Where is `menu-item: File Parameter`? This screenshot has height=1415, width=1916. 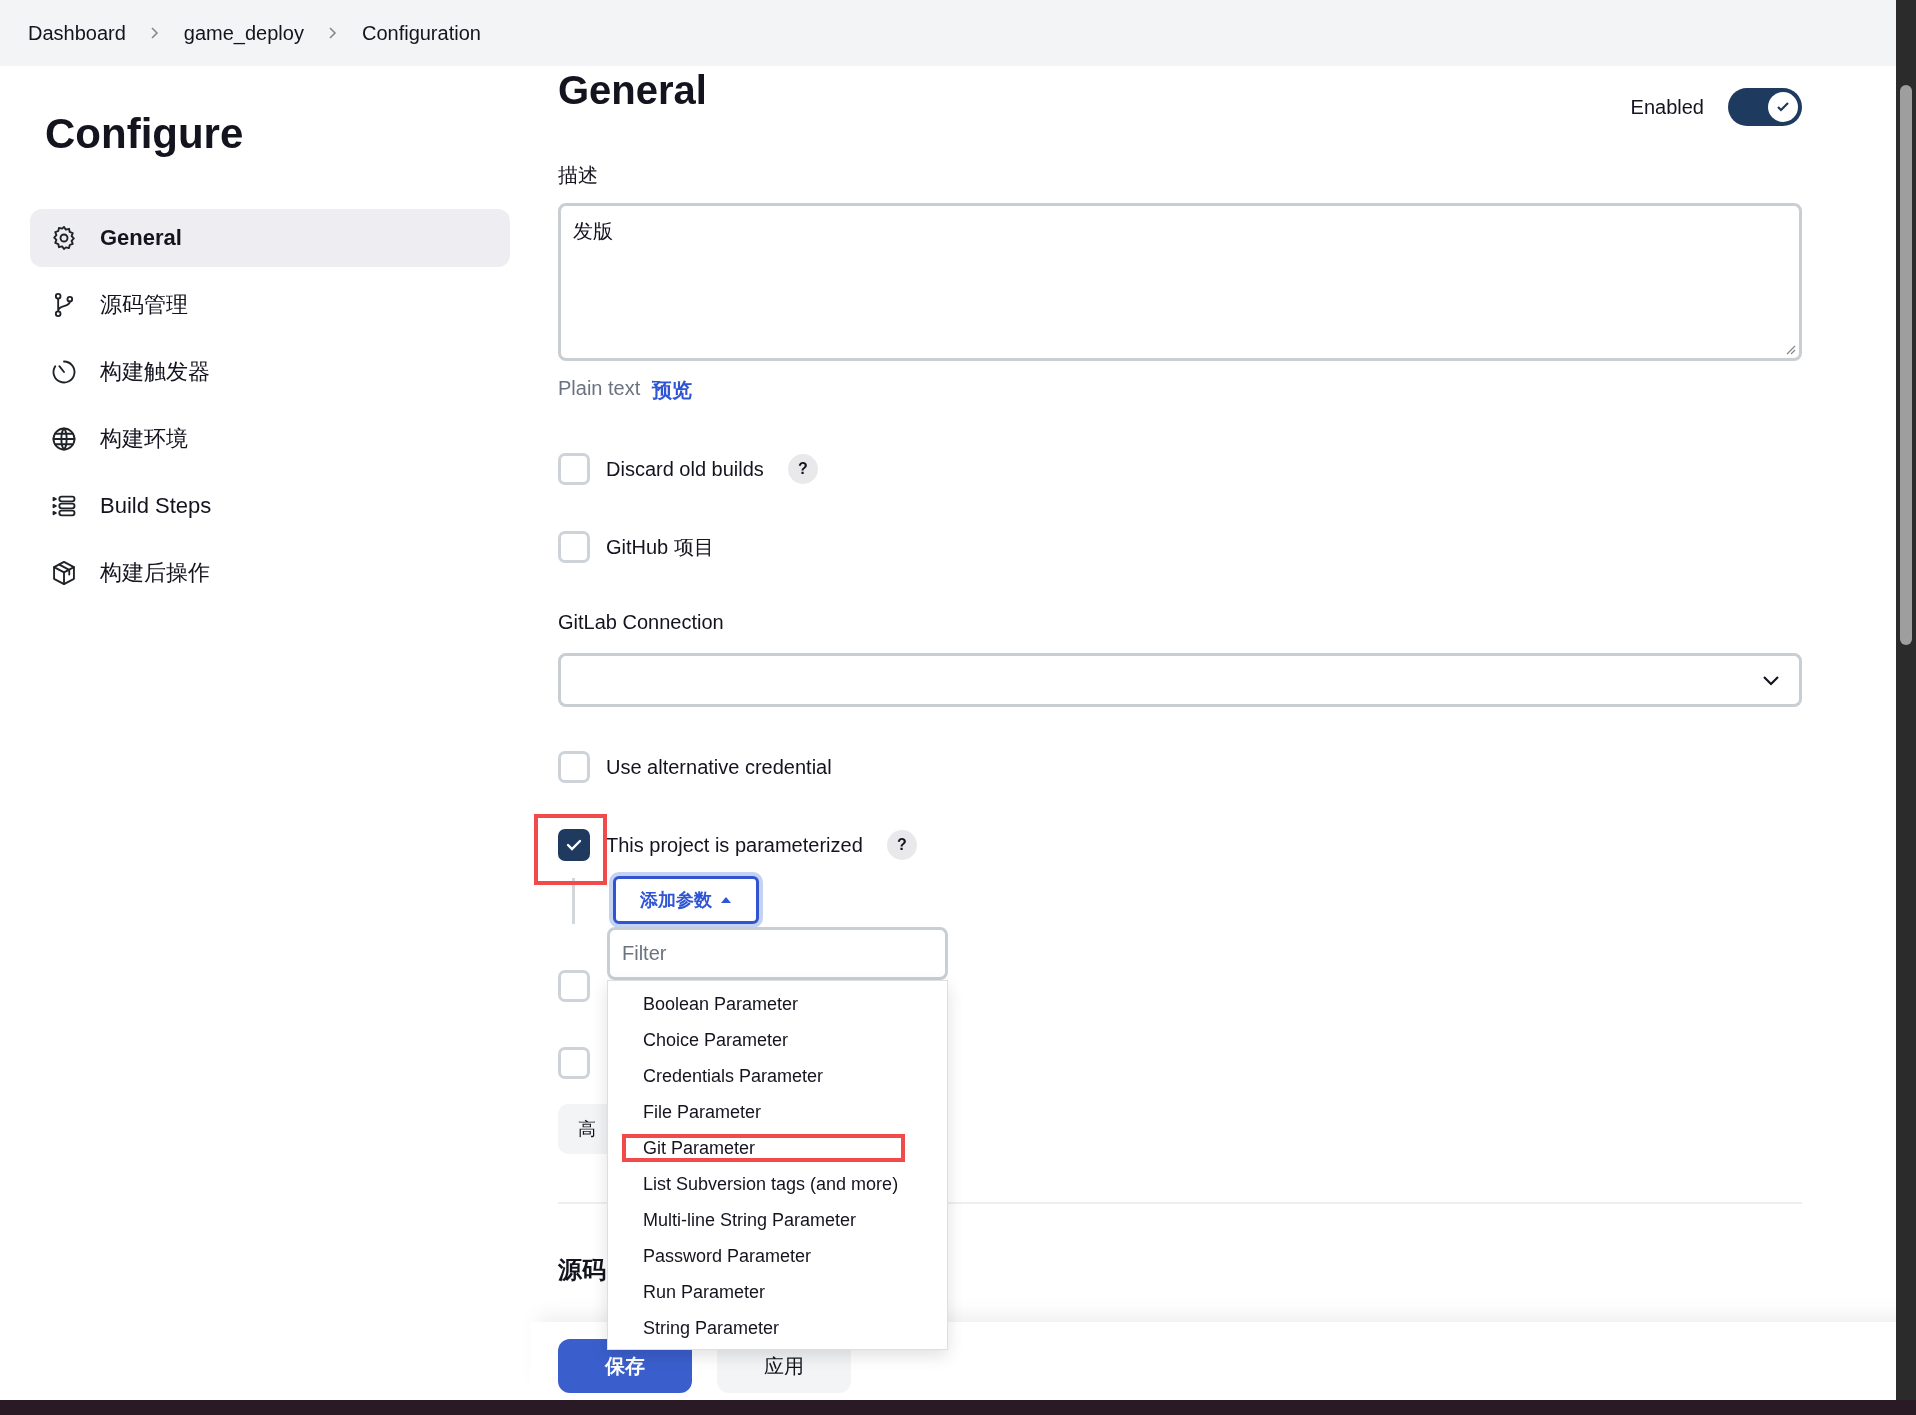
menu-item: File Parameter is located at coordinates (777, 1112).